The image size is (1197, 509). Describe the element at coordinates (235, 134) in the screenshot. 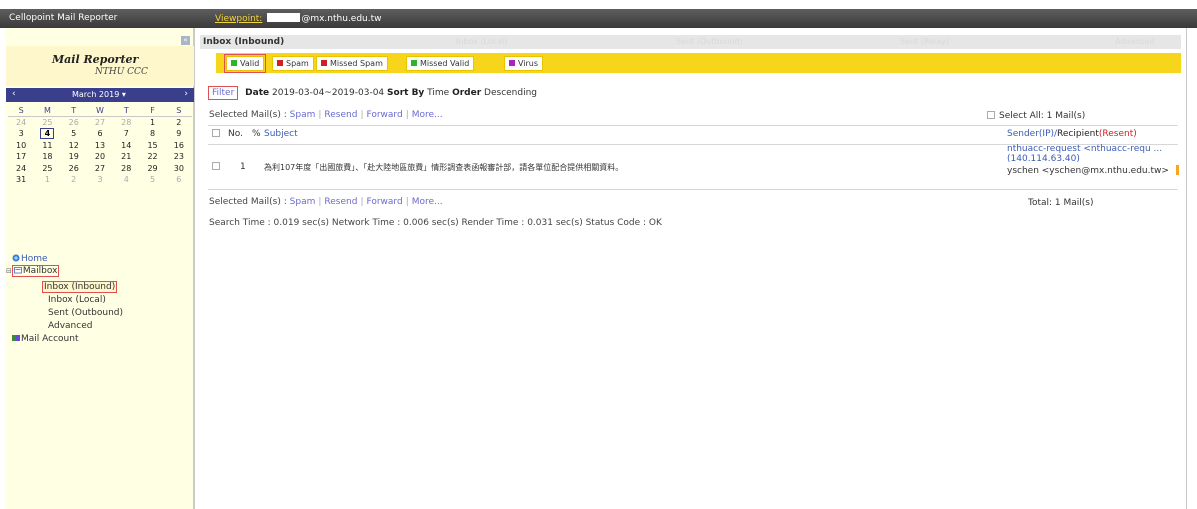

I see `col-no: No.` at that location.